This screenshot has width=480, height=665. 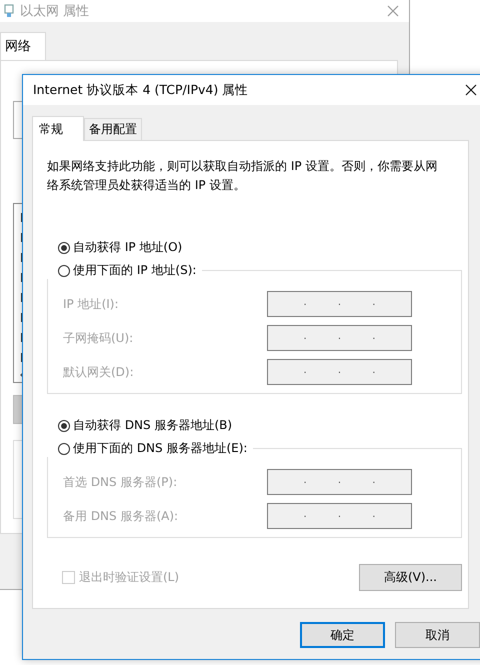 What do you see at coordinates (121, 516) in the screenshot?
I see `field-label: 备用 DNS 服务器(A):` at bounding box center [121, 516].